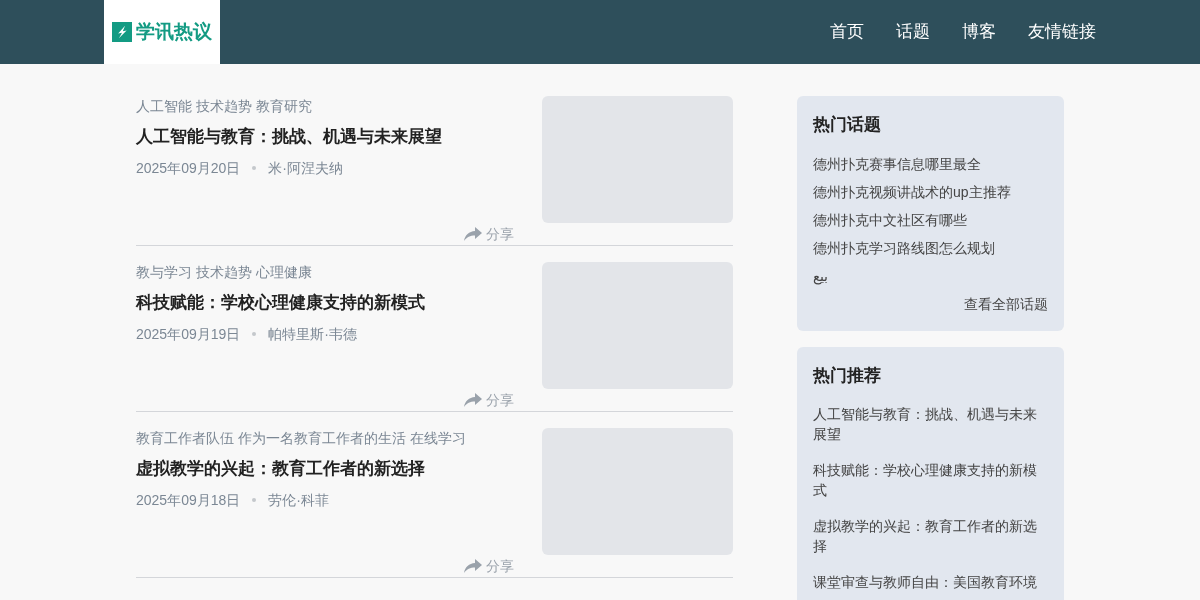 The width and height of the screenshot is (1200, 600). What do you see at coordinates (289, 106) in the screenshot?
I see `article-tags: 人工智能 技术趋势 教育研究` at bounding box center [289, 106].